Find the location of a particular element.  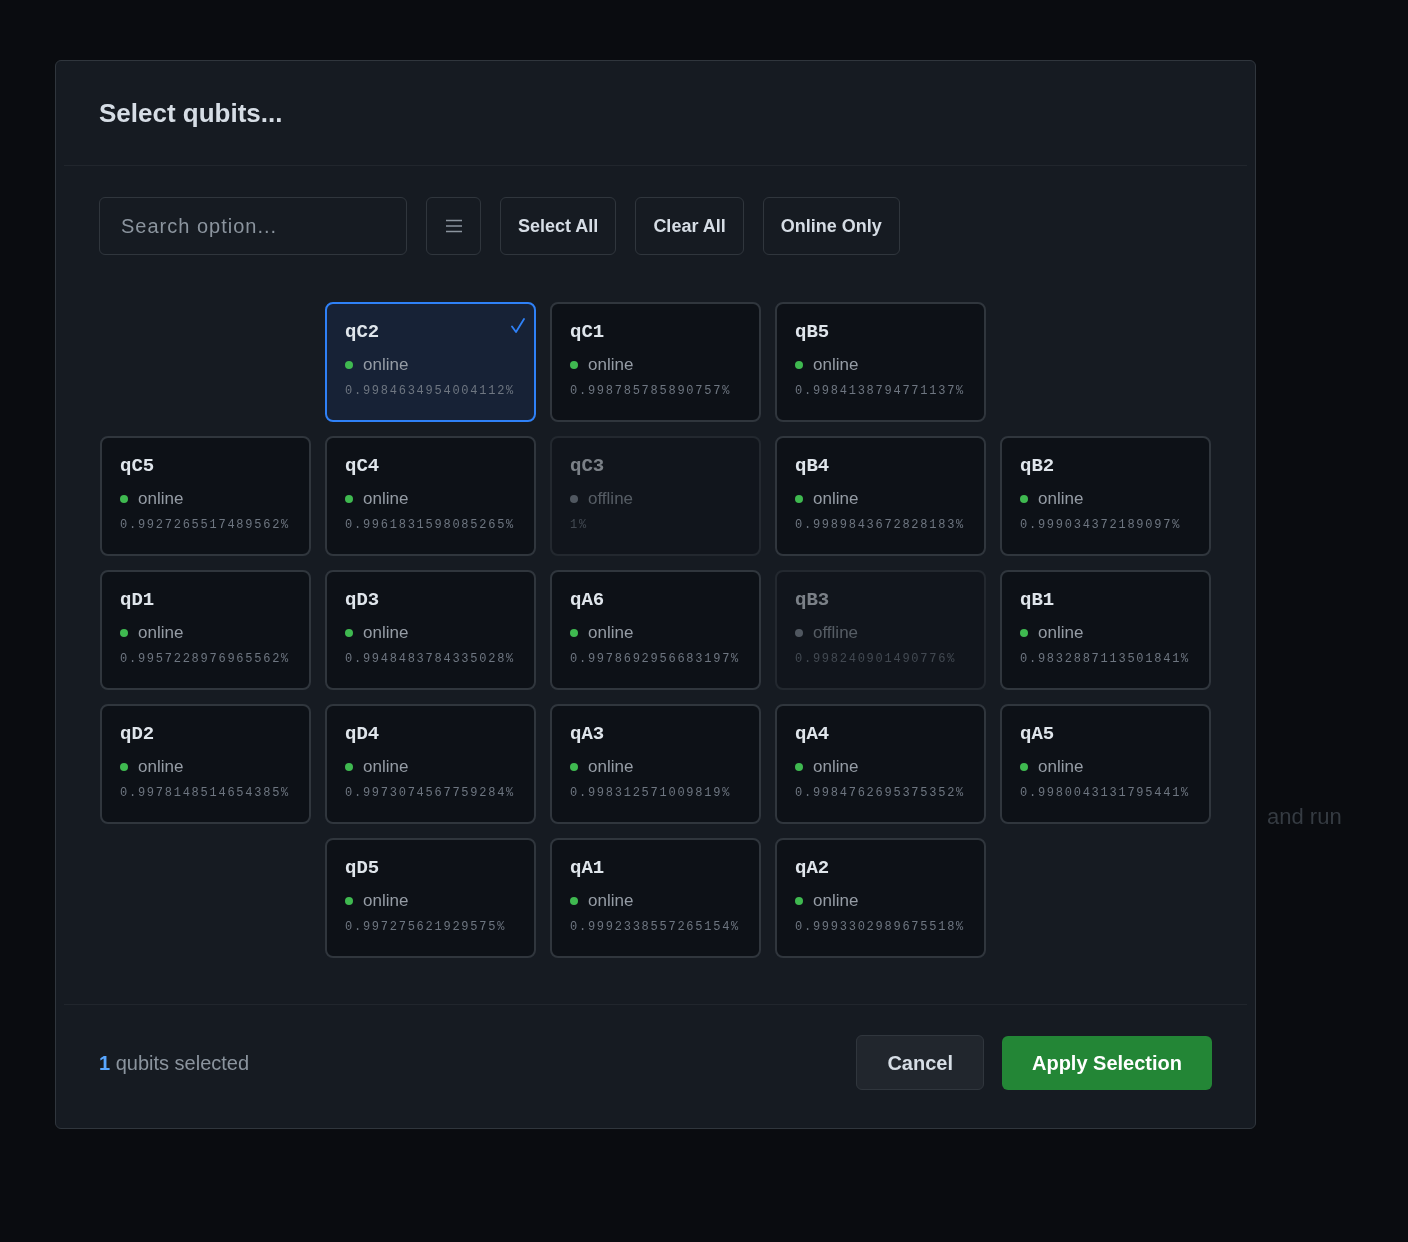

qubit-card: qC5 online 0.9927265517489562% is located at coordinates (205, 496).